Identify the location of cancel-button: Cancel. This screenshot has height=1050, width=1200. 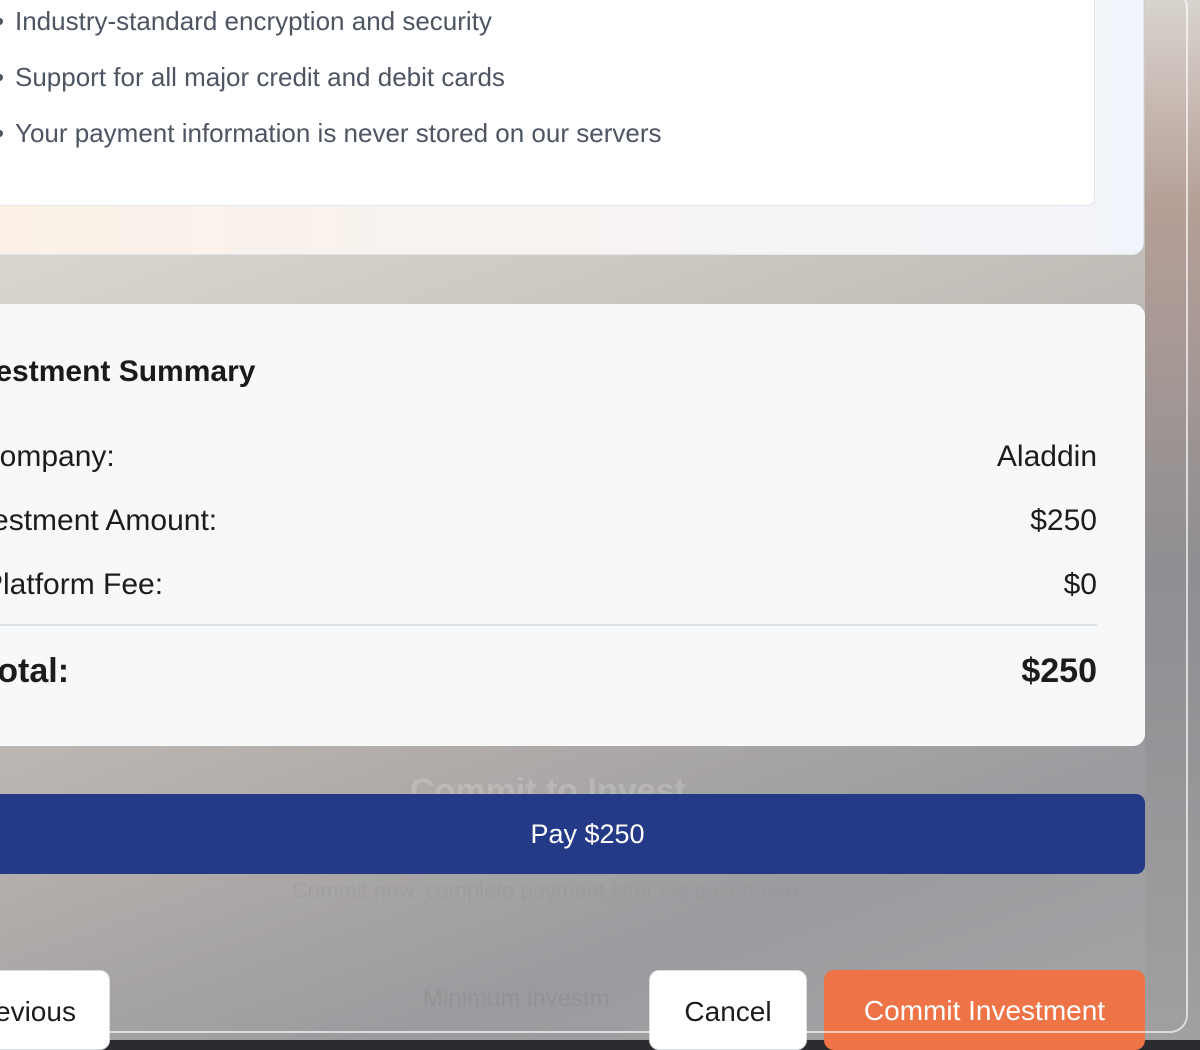
(728, 1010).